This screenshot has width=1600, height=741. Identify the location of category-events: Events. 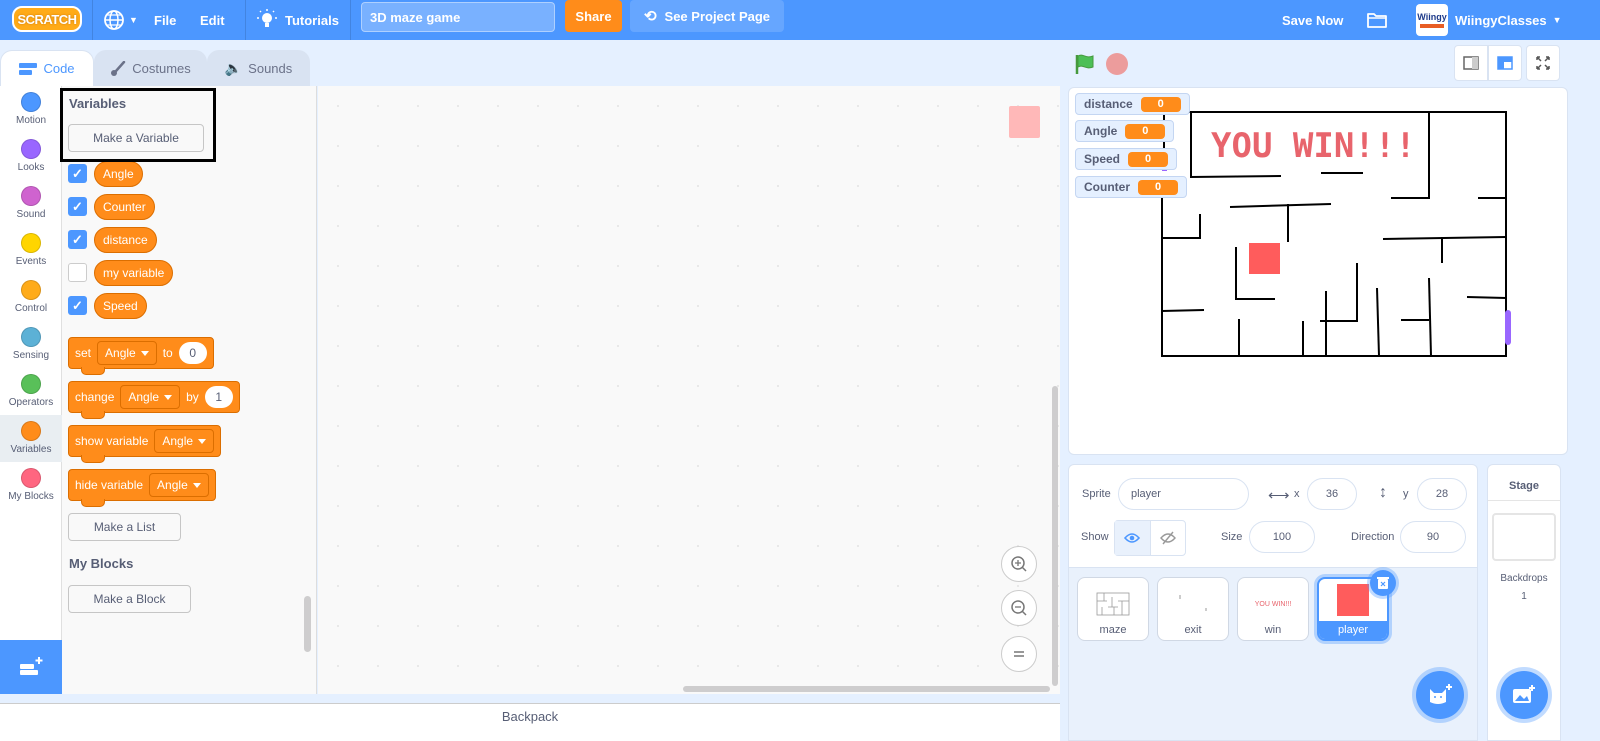
(31, 250).